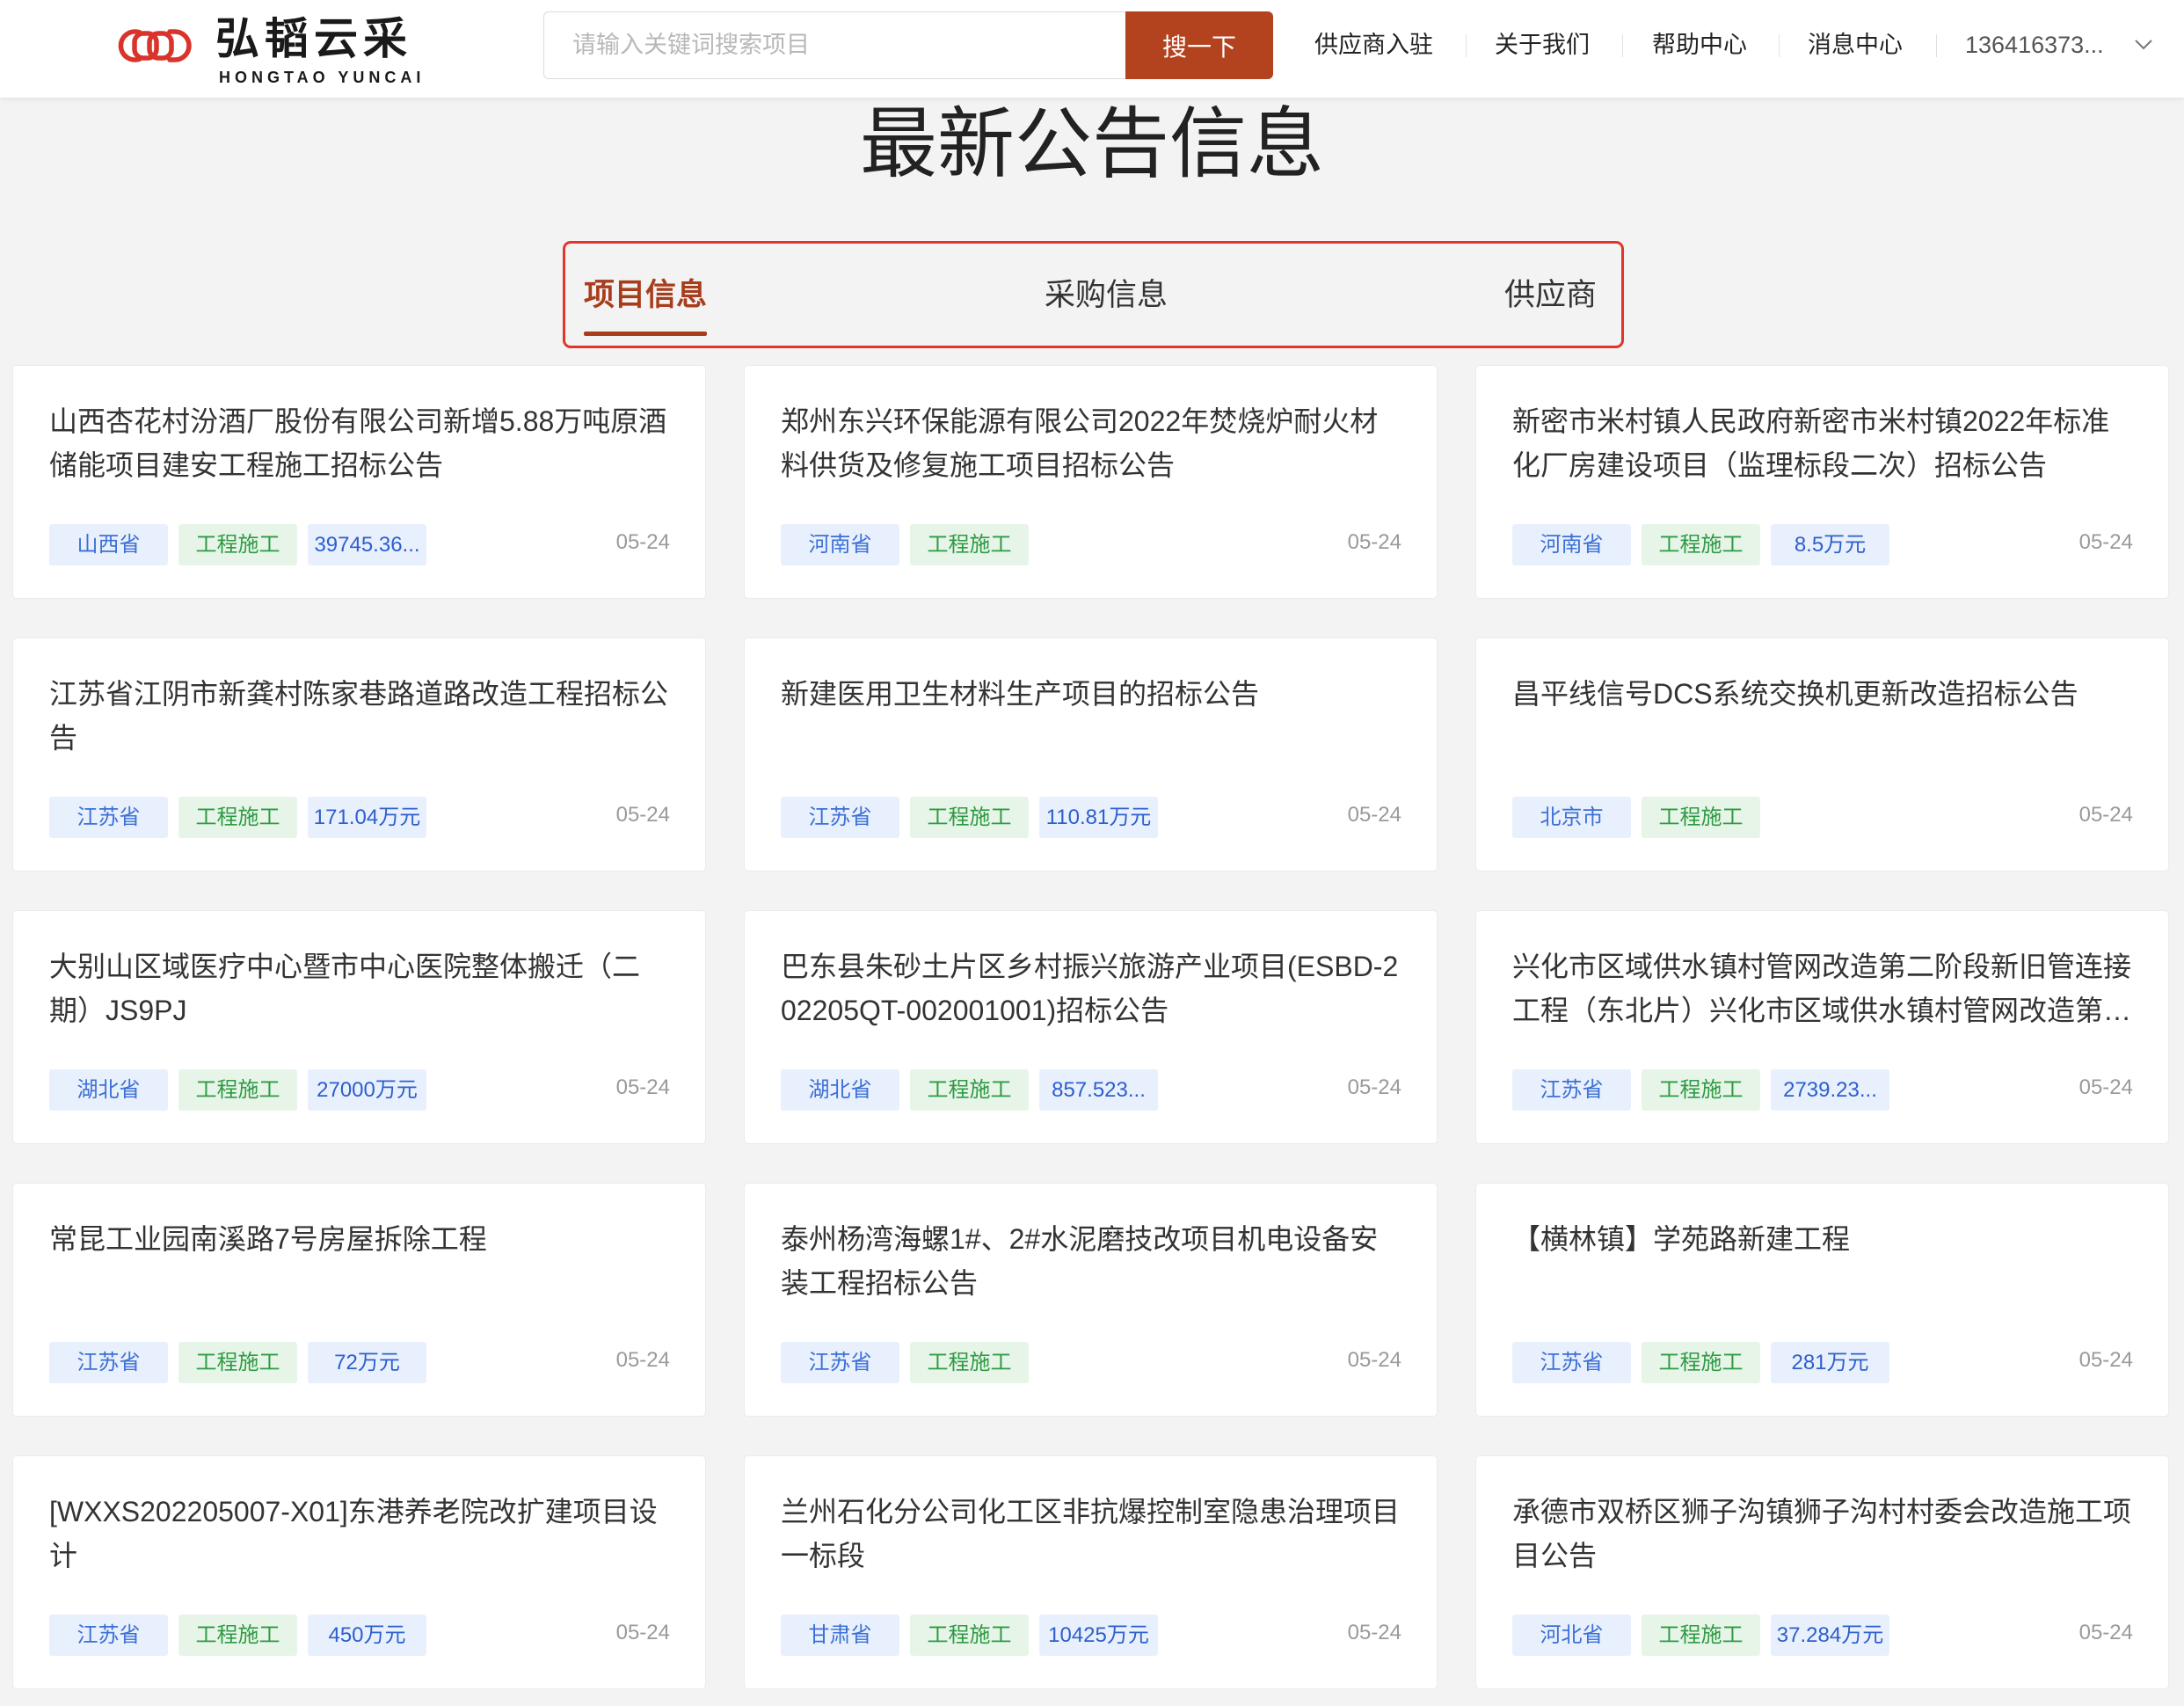  Describe the element at coordinates (646, 305) in the screenshot. I see `tab-project-info: 项目信息` at that location.